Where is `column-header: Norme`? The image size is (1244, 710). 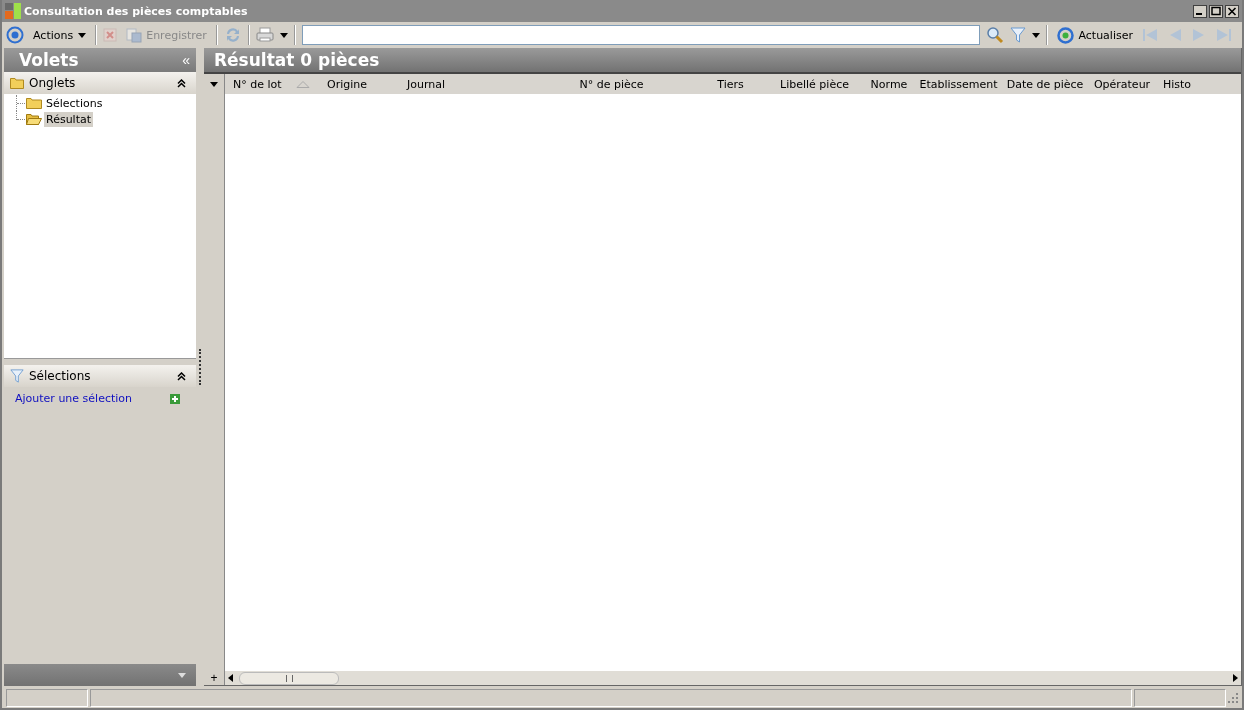 column-header: Norme is located at coordinates (889, 84).